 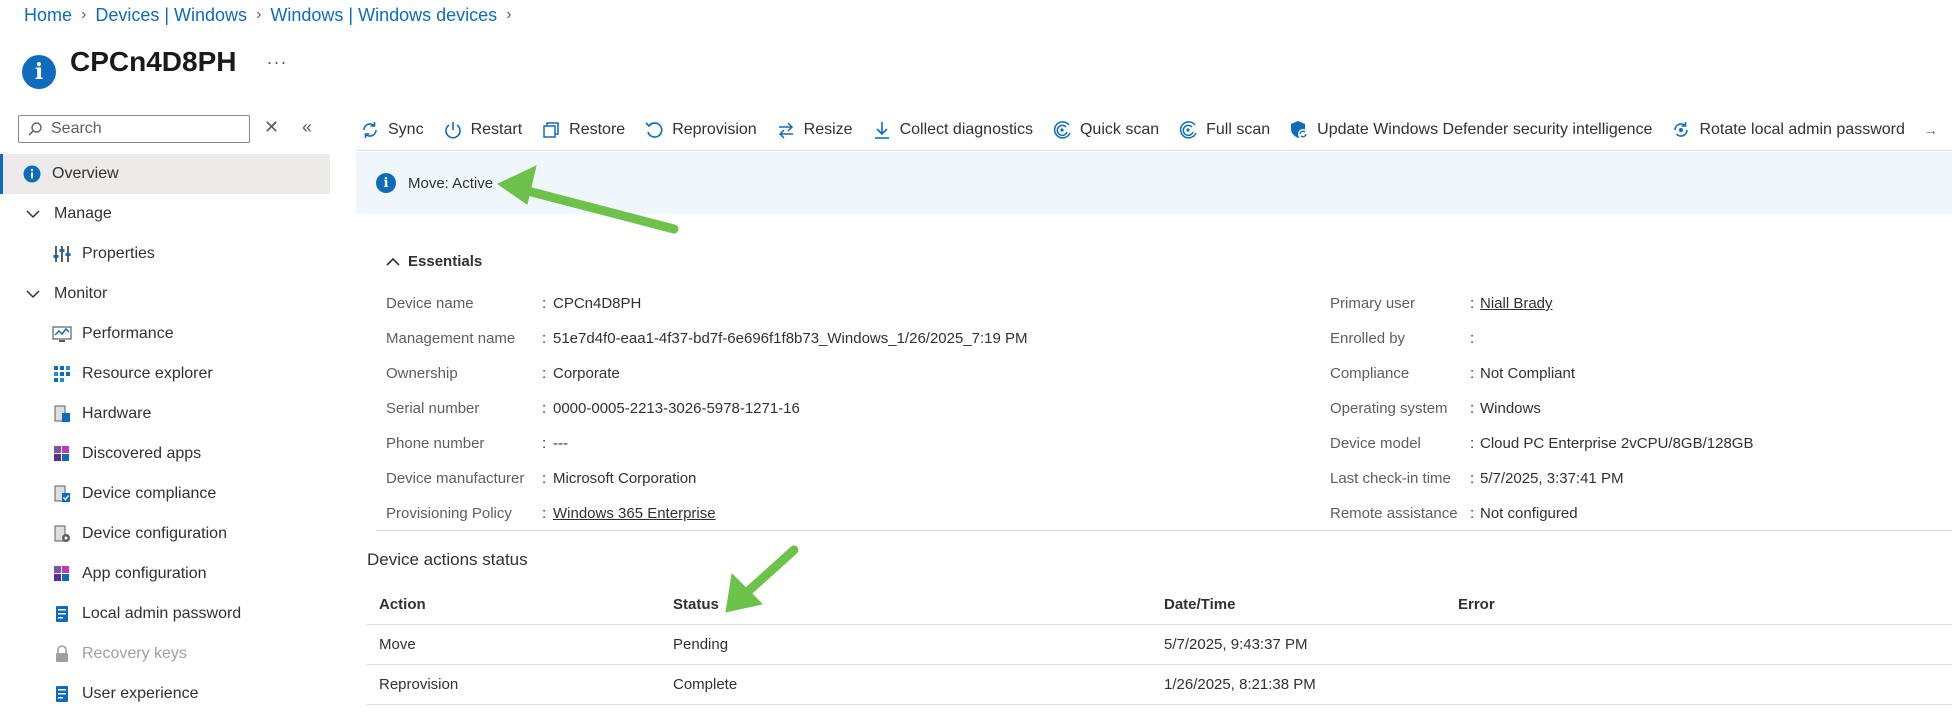 I want to click on restore-icon, so click(x=551, y=130).